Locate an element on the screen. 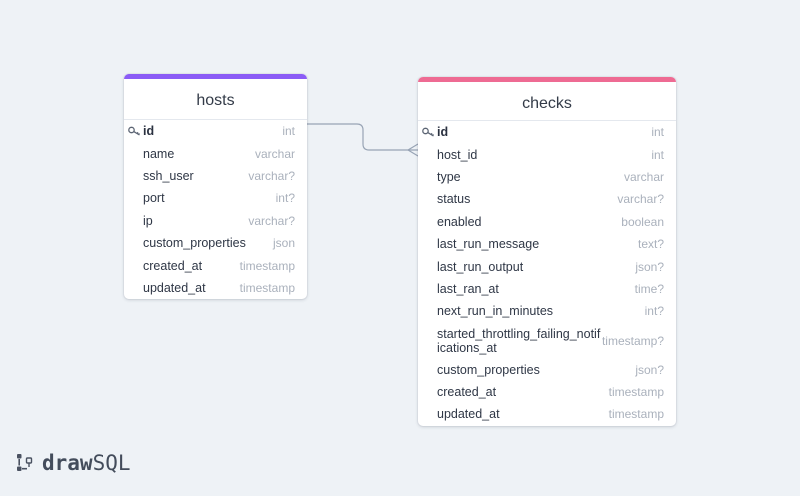  column-row-port: port int? is located at coordinates (215, 198).